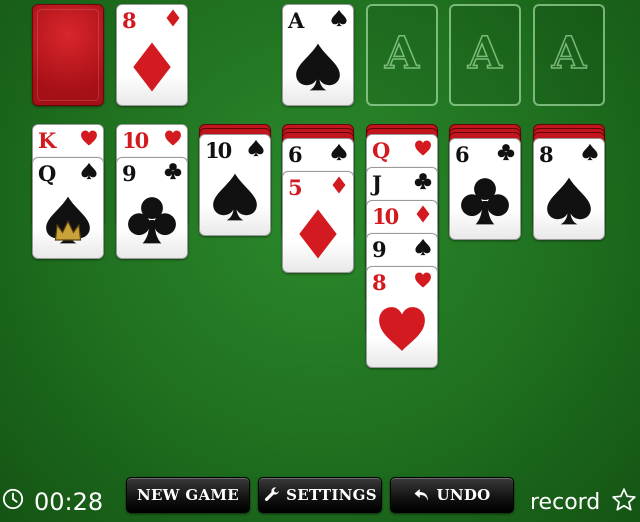  I want to click on tableau-3-card: 10, so click(235, 185).